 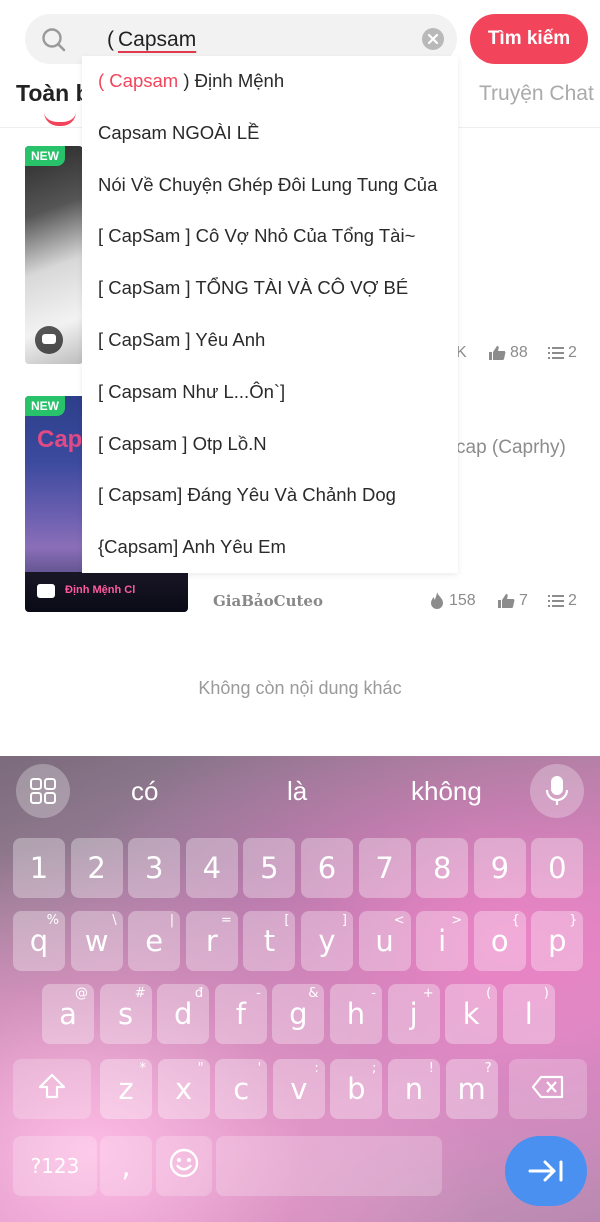 I want to click on suggestion-item: [ CapSam ] TỔNG TÀI VÀ CÔ VỢ BÉ, so click(x=253, y=288).